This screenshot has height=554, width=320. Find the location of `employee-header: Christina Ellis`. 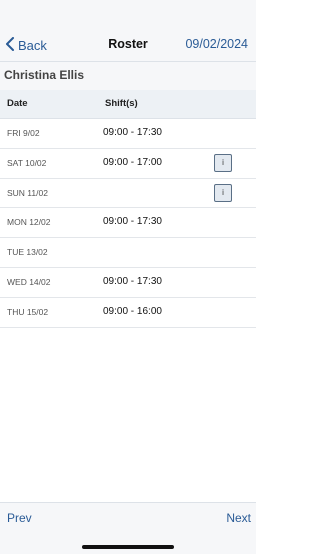

employee-header: Christina Ellis is located at coordinates (128, 76).